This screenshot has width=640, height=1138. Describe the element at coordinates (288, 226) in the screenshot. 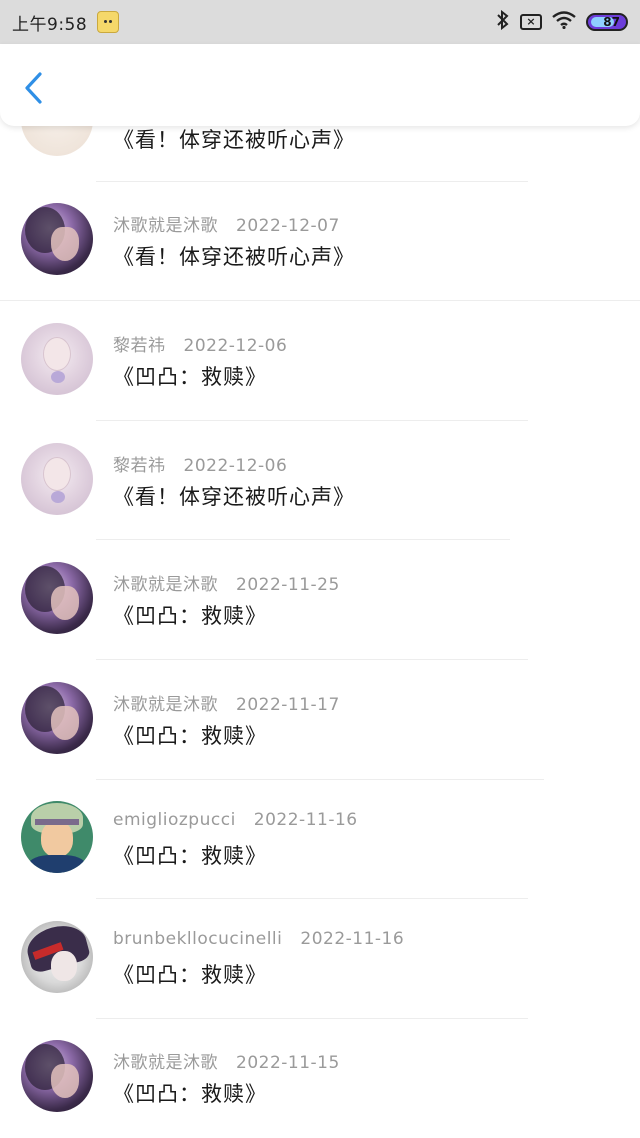

I see `date: 2022-12-07` at that location.